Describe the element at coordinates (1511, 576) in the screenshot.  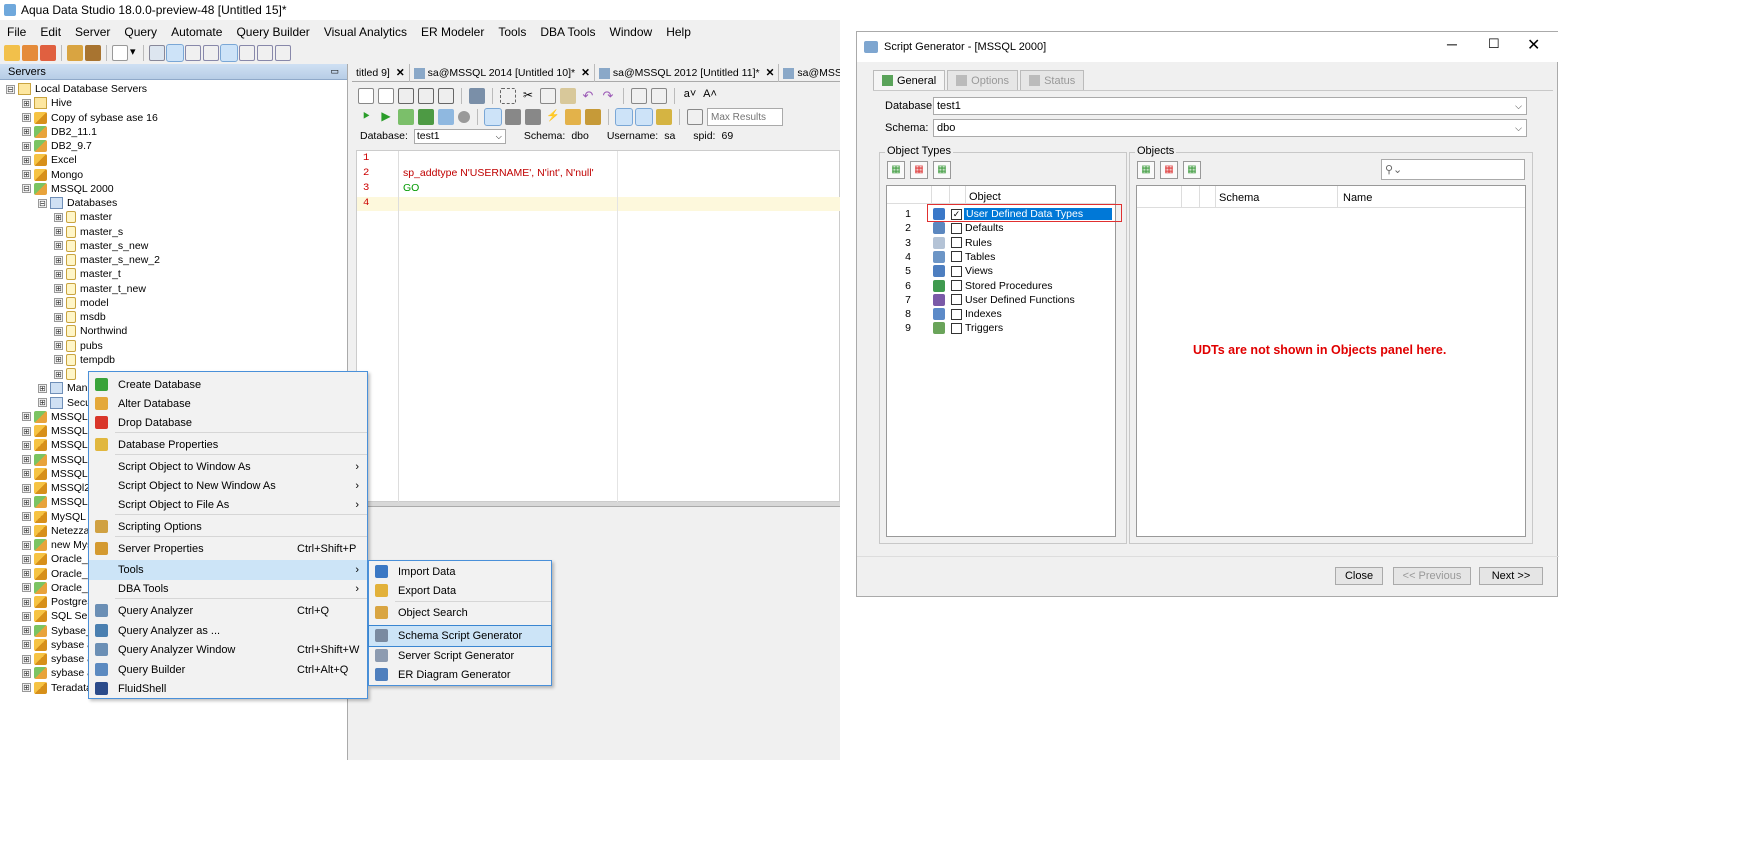
I see `next-button: Next >>` at that location.